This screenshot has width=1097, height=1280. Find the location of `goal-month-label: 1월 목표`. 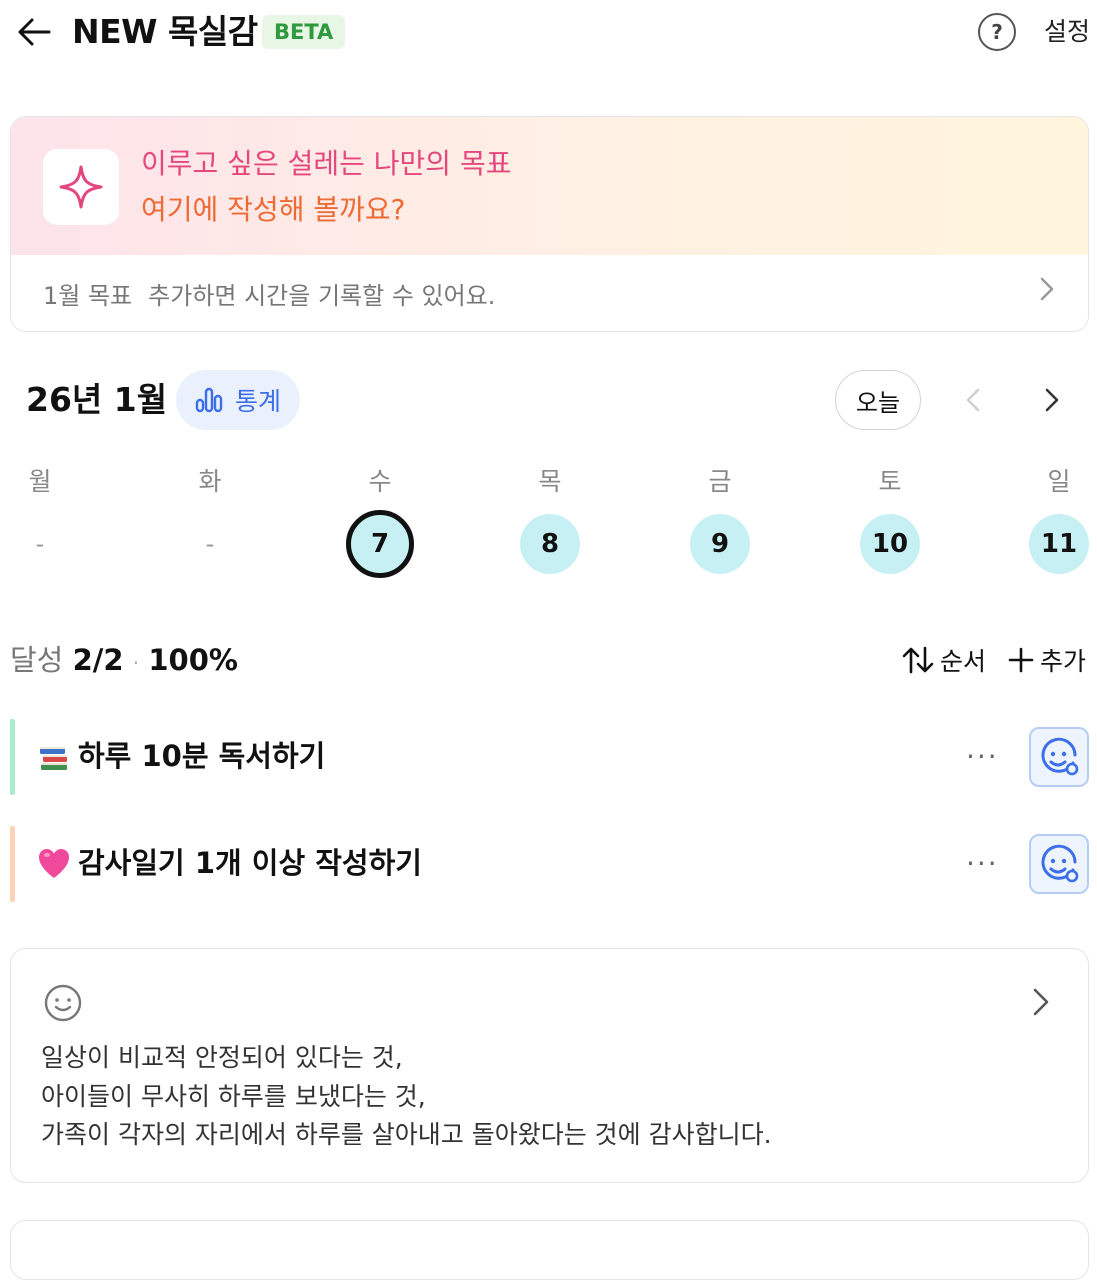

goal-month-label: 1월 목표 is located at coordinates (88, 295).